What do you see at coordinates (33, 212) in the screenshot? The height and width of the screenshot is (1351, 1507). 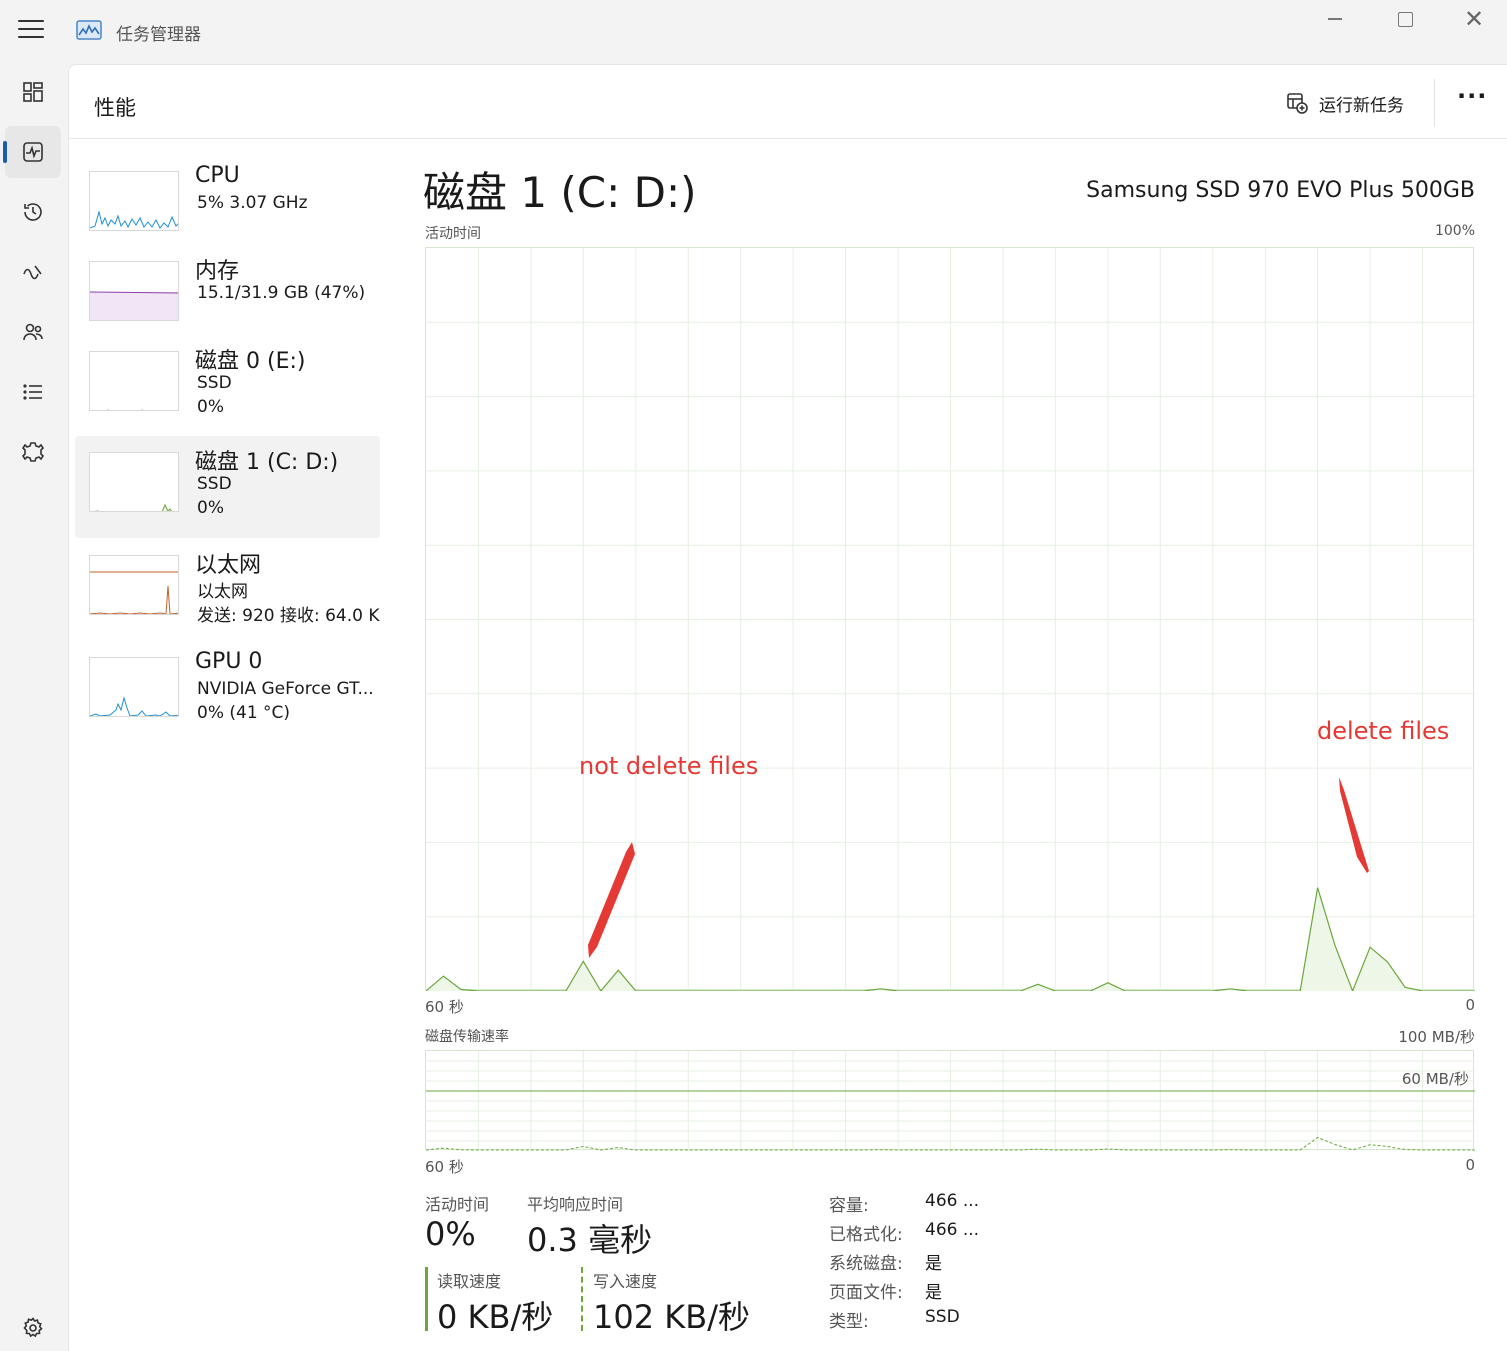 I see `nav-app-history-icon` at bounding box center [33, 212].